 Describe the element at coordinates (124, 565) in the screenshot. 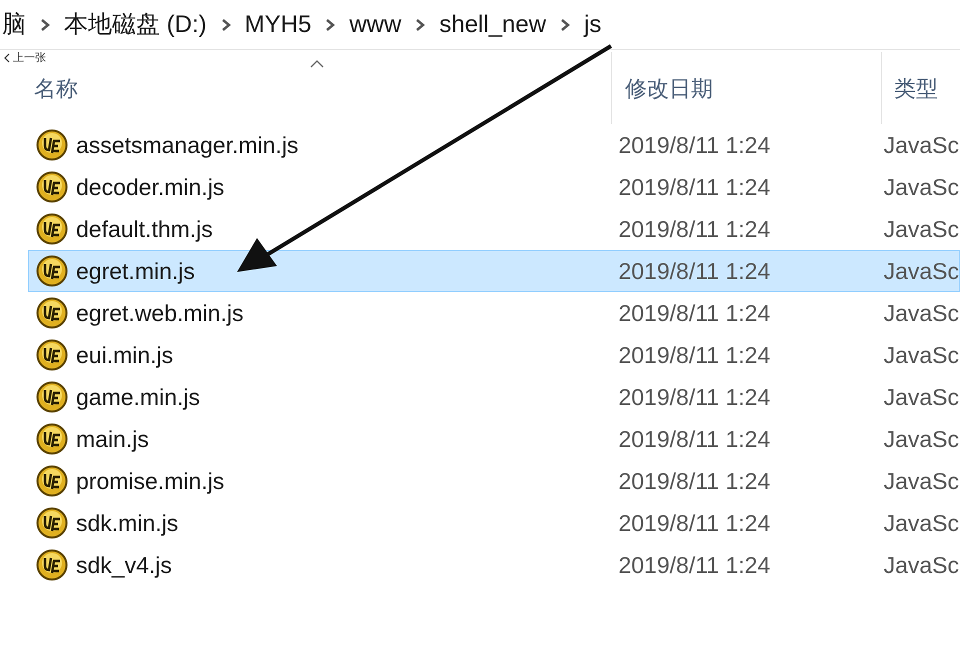

I see `file-name: sdk_v4.js` at that location.